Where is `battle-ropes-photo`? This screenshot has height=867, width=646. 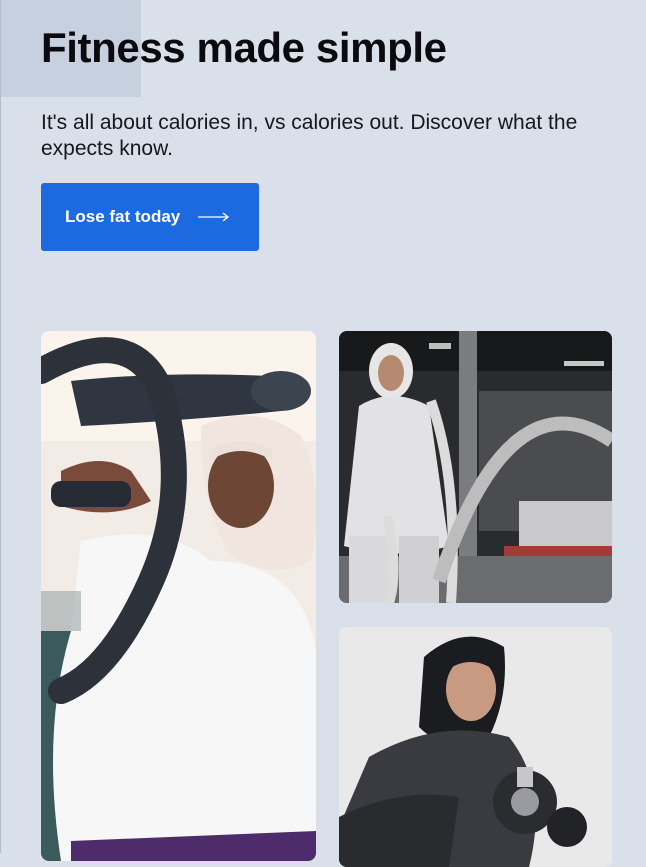 battle-ropes-photo is located at coordinates (475, 467).